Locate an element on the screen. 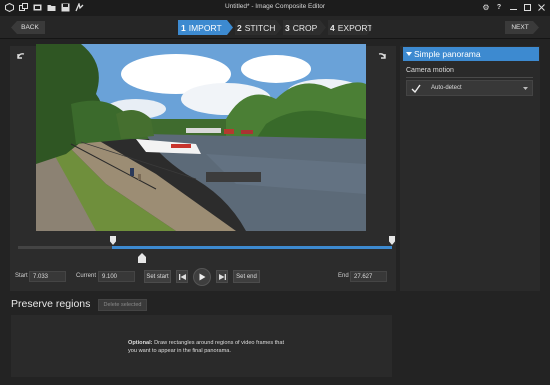  end-field: 27.627 is located at coordinates (368, 276).